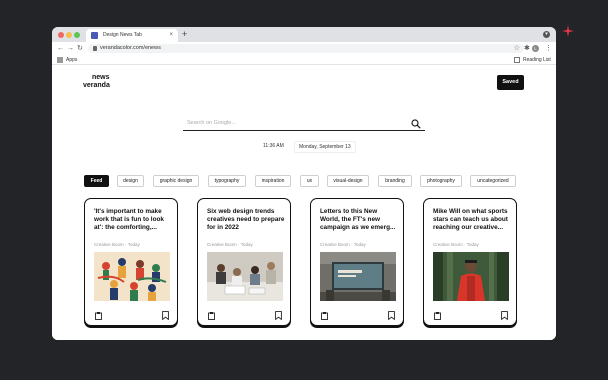  Describe the element at coordinates (130, 48) in the screenshot. I see `url-text: verandacolor.com/enews` at that location.